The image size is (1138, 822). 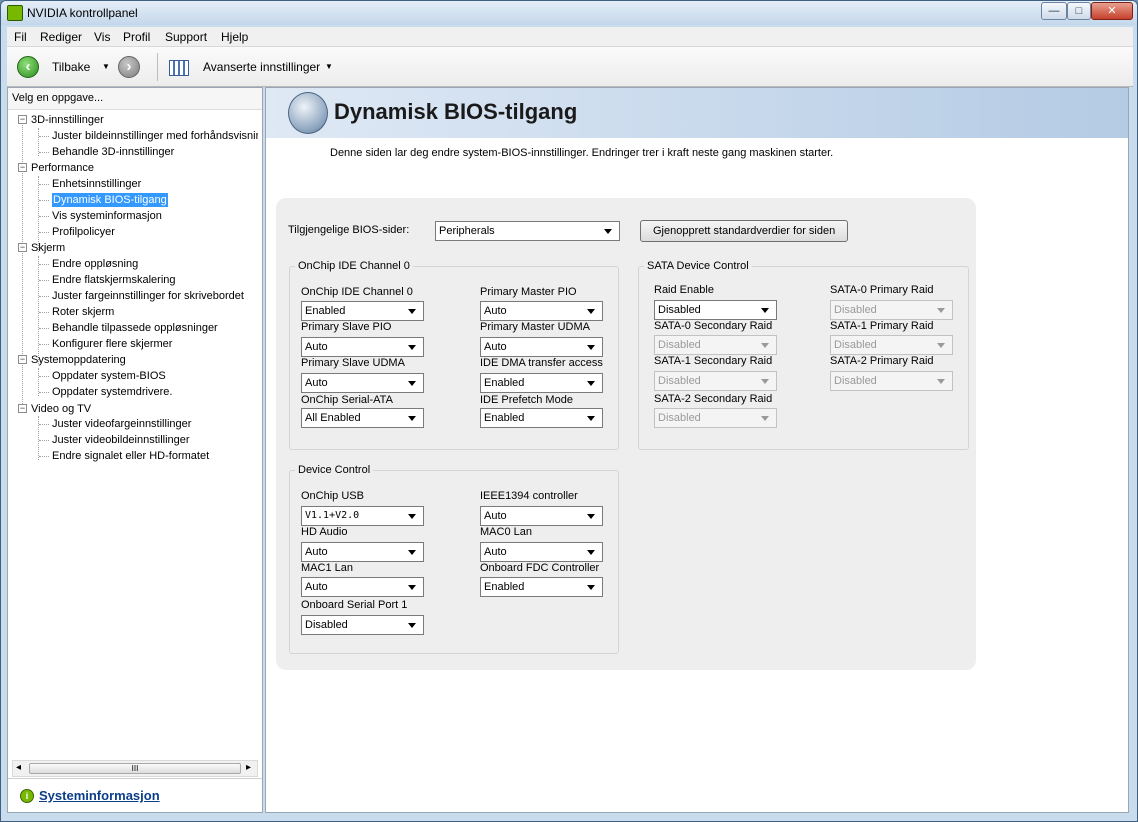 I want to click on tree-item-3d-settings: 3D-innstillinger, so click(x=67, y=120).